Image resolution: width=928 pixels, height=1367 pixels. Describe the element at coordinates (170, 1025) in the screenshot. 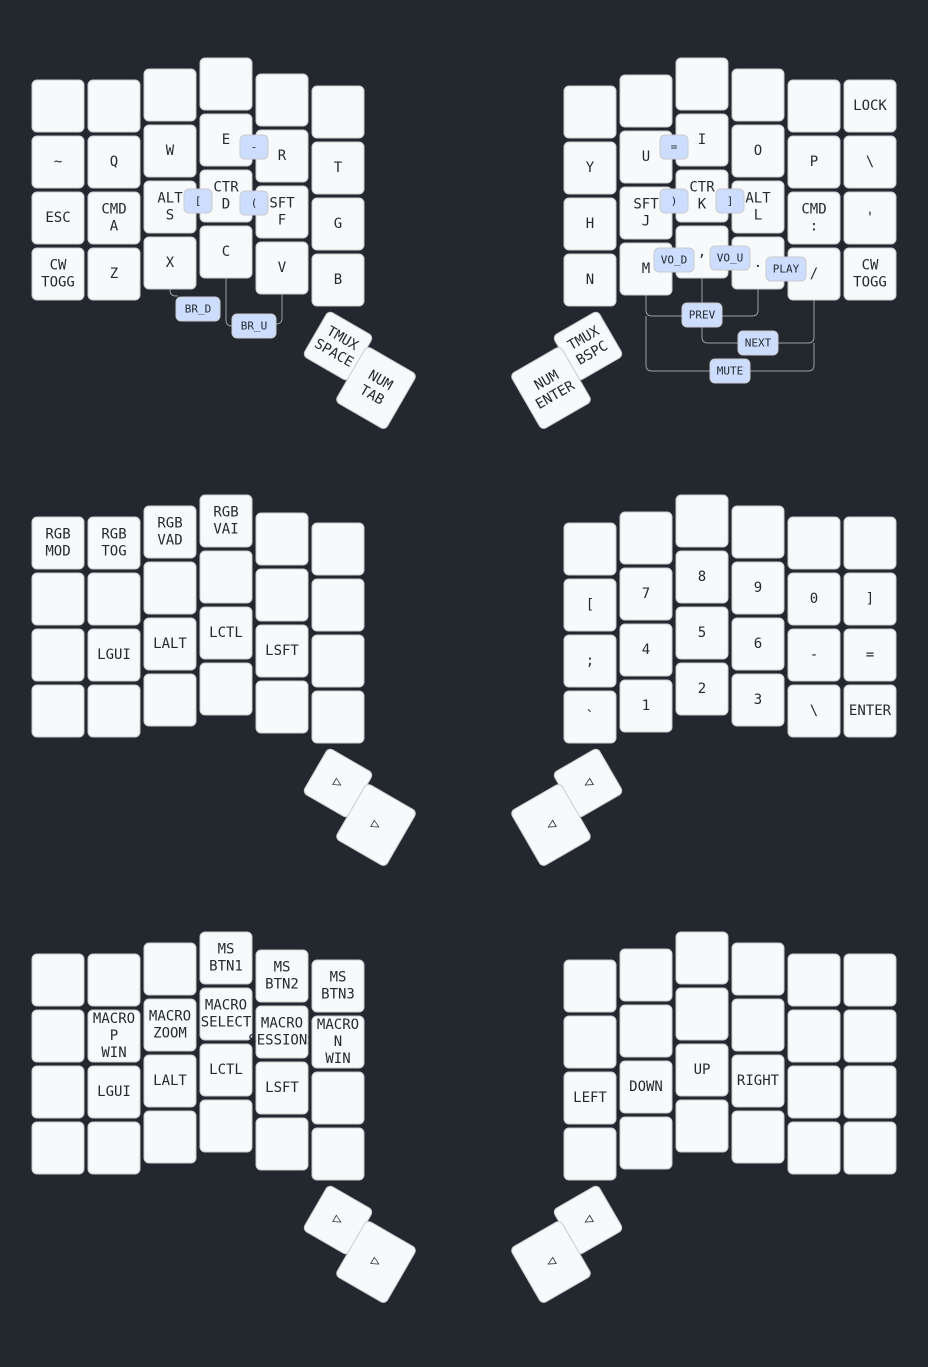

I see `key-macro-zoom: MACROZOOM` at that location.